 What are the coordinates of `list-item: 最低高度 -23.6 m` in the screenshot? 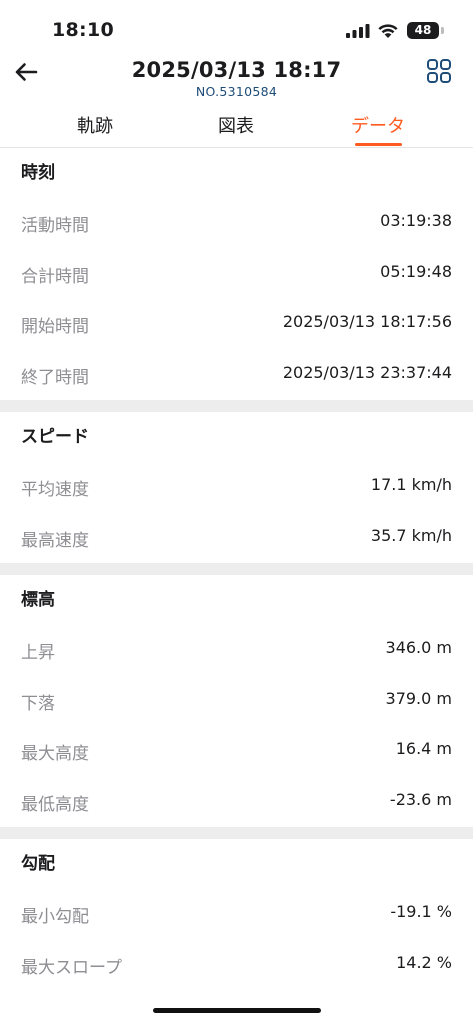 It's located at (236, 802).